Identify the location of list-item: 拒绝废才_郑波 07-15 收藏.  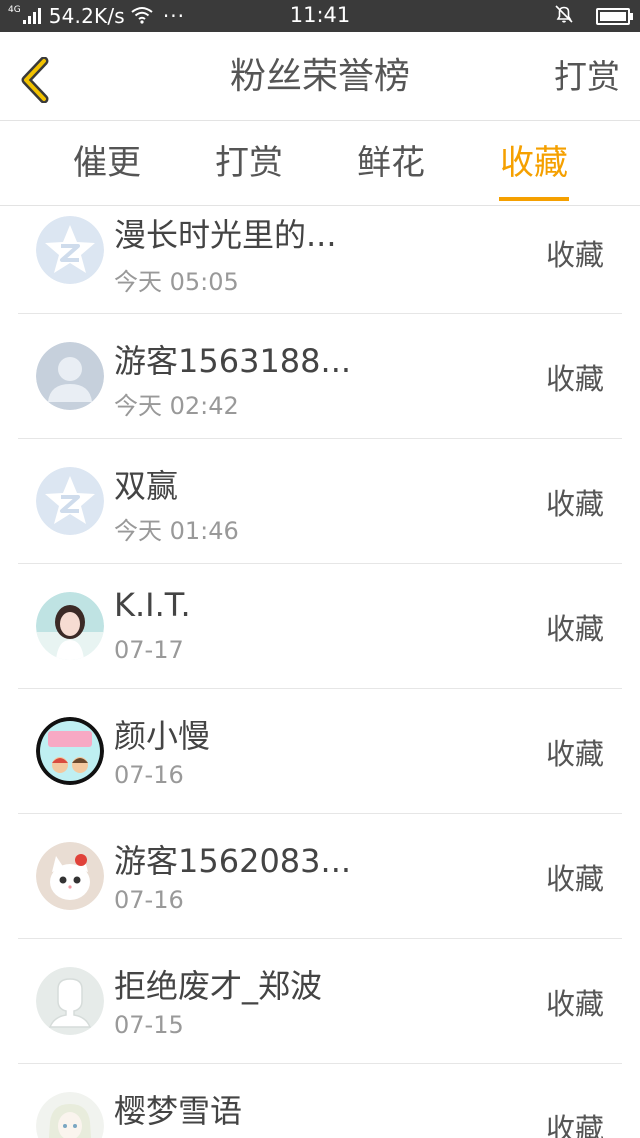
(320, 1001).